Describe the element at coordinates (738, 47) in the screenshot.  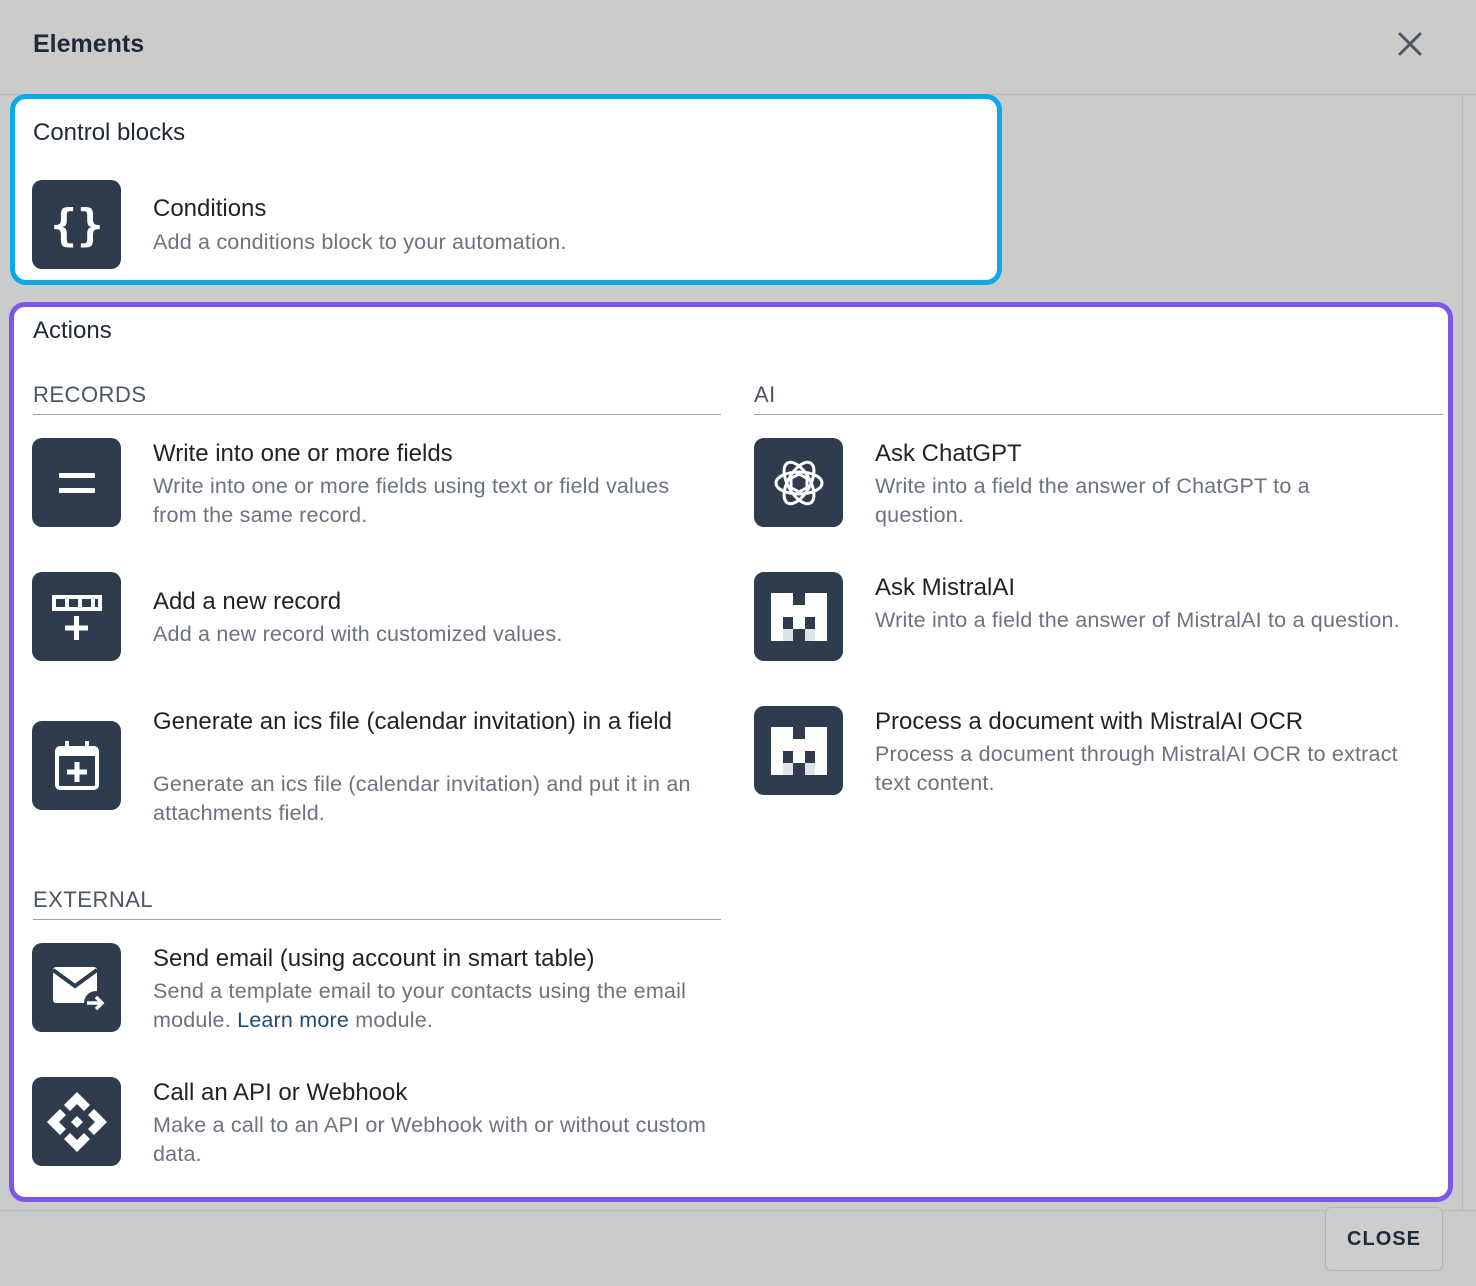
I see `modal-header: Elements` at that location.